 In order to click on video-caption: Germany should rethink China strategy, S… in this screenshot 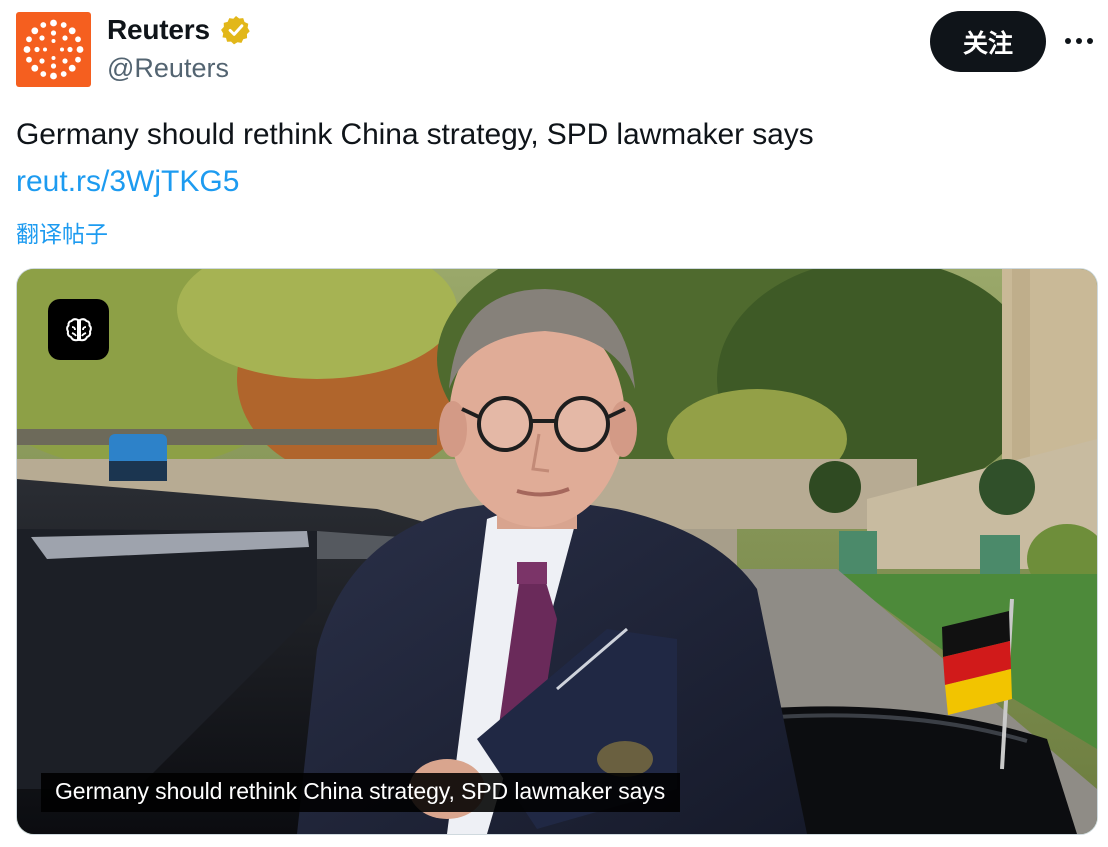, I will do `click(361, 792)`.